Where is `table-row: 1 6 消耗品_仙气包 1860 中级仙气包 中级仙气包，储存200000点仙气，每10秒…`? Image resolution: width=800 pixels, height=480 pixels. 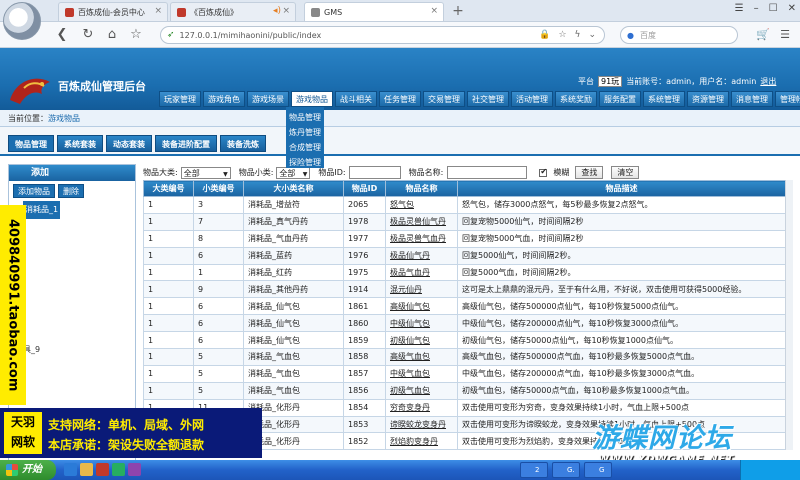
table-row: 1 6 消耗品_仙气包 1860 中级仙气包 中级仙气包，储存200000点仙气，每10秒… is located at coordinates (464, 323).